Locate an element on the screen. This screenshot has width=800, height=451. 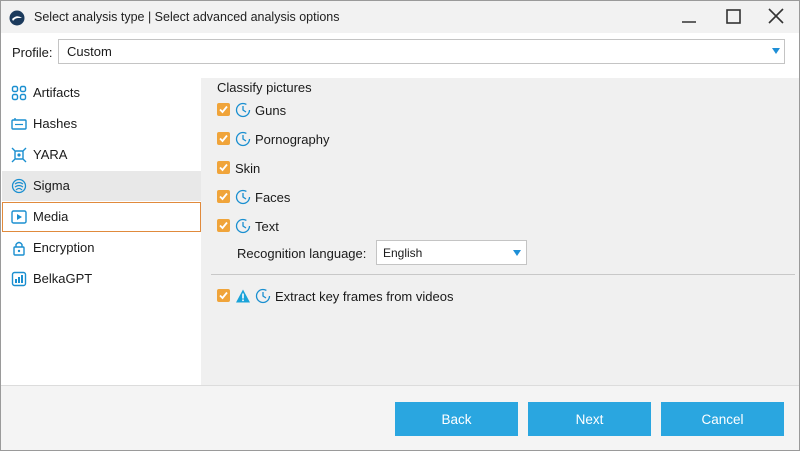
belkagpt-icon is located at coordinates (19, 279).